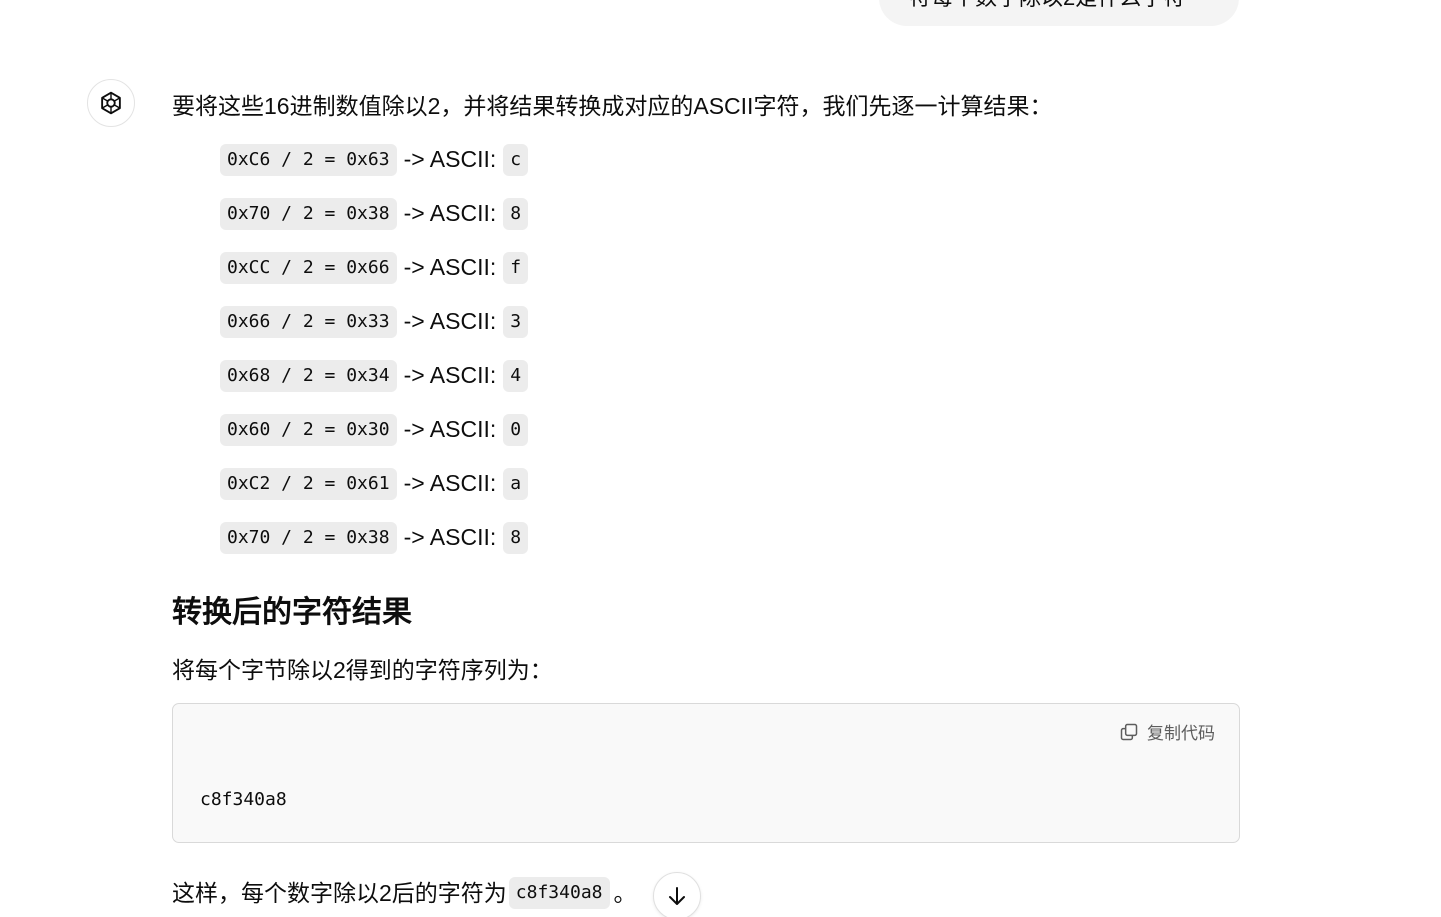 Image resolution: width=1441 pixels, height=917 pixels. Describe the element at coordinates (516, 268) in the screenshot. I see `step-char: f` at that location.